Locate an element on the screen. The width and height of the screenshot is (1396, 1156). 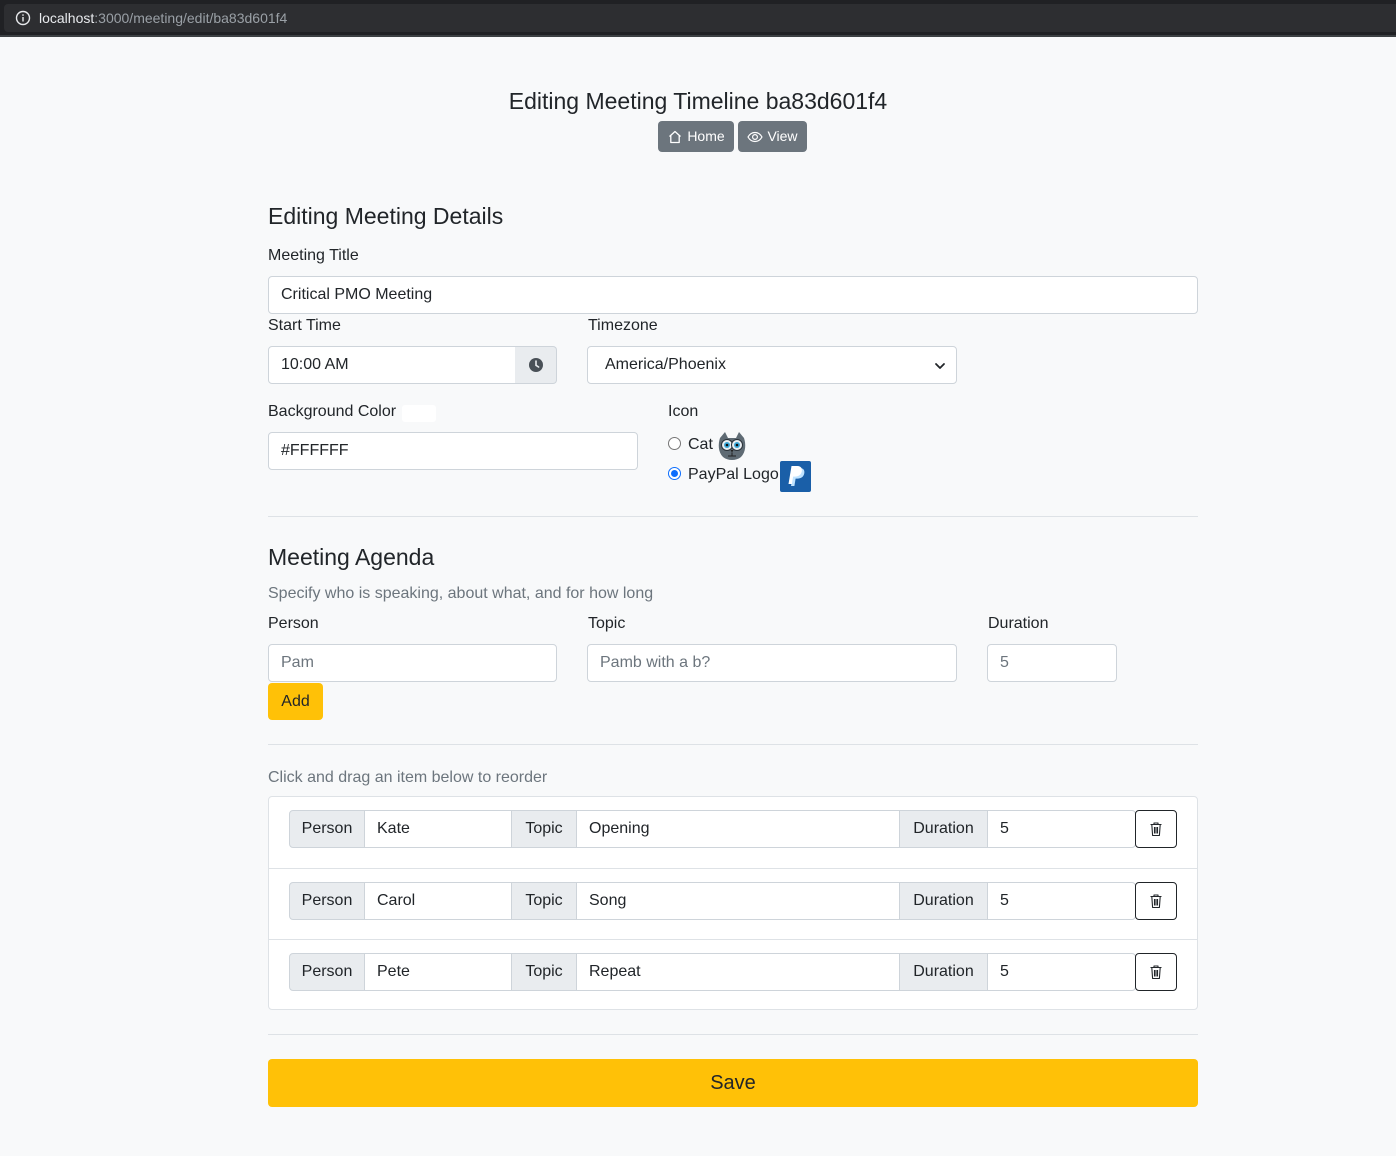
page-title: Editing Meeting Timeline ba83d601f4 is located at coordinates (698, 101).